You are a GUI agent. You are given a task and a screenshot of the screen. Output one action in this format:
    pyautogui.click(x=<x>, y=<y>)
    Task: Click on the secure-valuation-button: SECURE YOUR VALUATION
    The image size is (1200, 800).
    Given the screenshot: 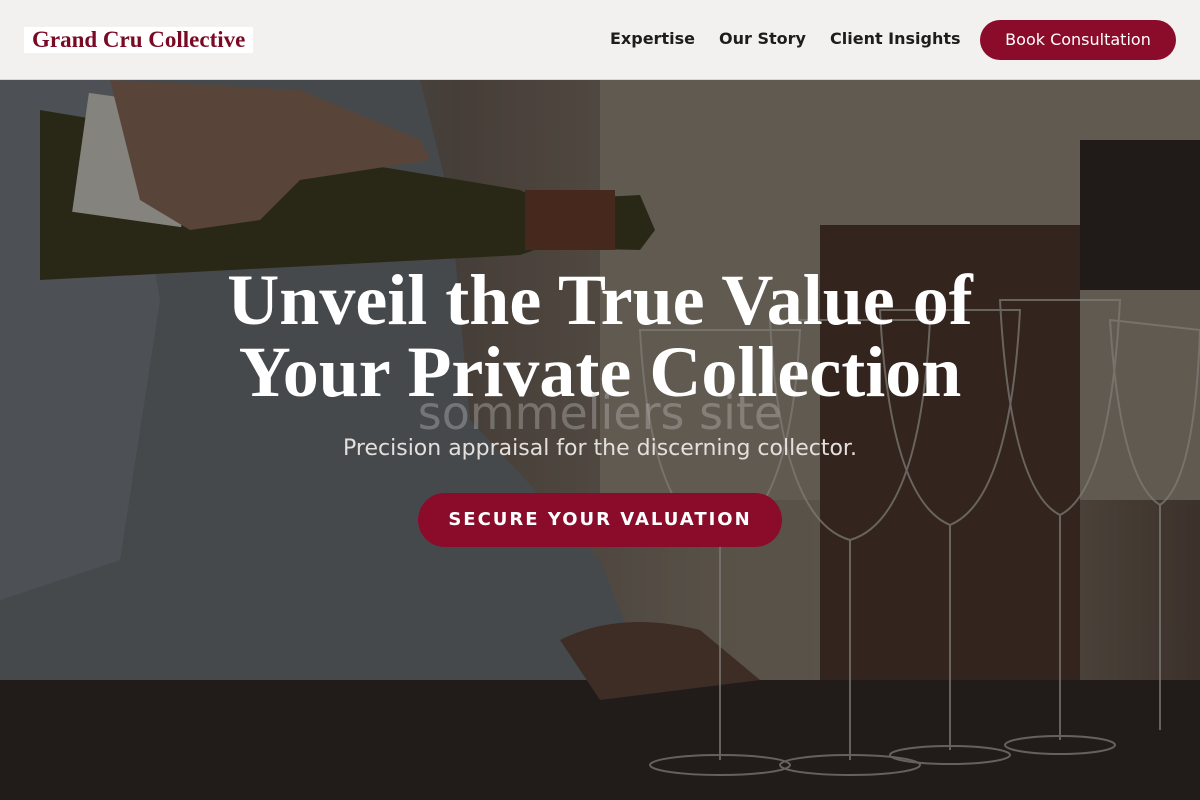 What is the action you would take?
    pyautogui.click(x=600, y=520)
    